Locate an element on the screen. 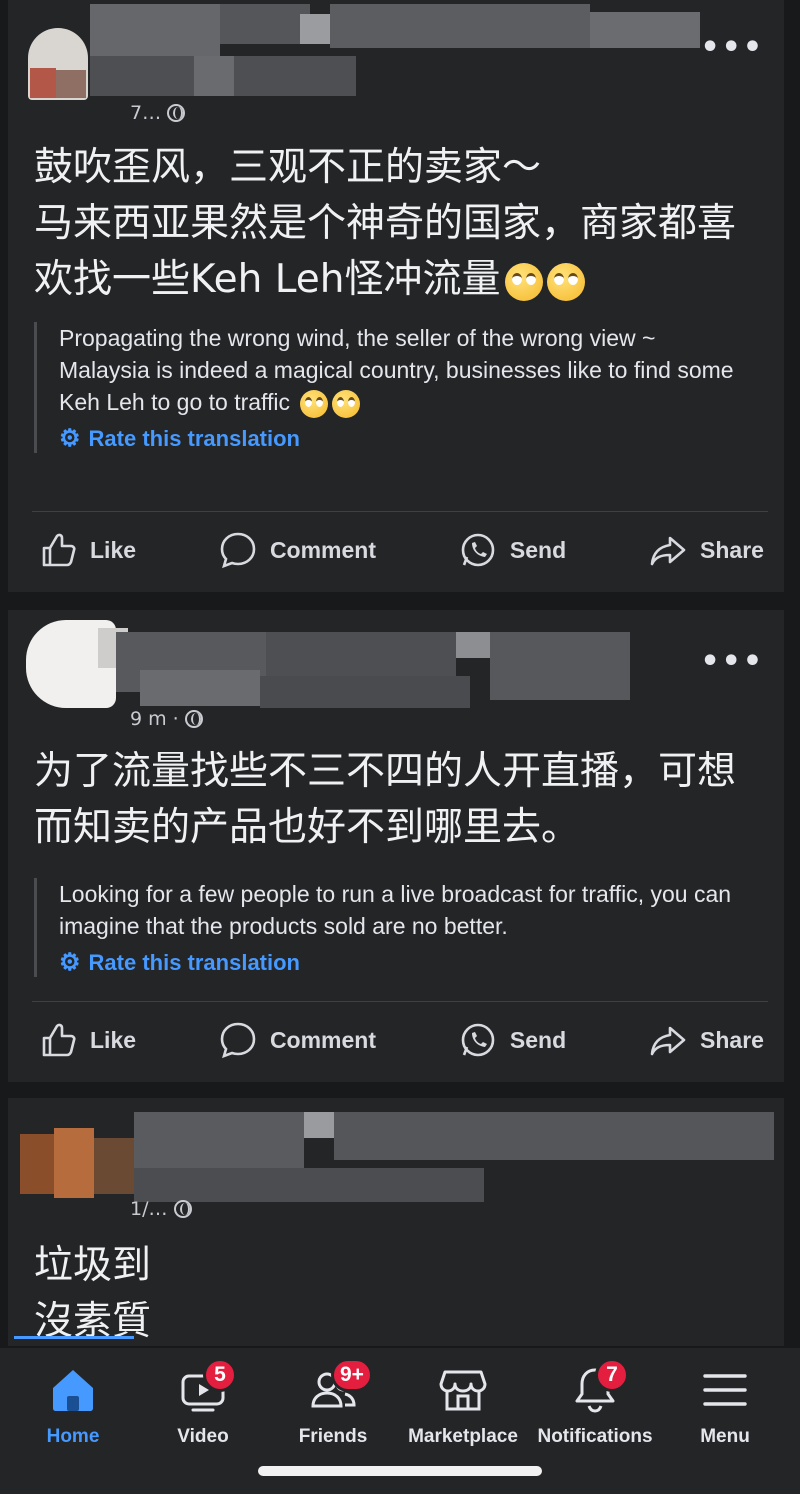 The width and height of the screenshot is (800, 1494). original-text: 垃圾到 沒素質 is located at coordinates (93, 1293).